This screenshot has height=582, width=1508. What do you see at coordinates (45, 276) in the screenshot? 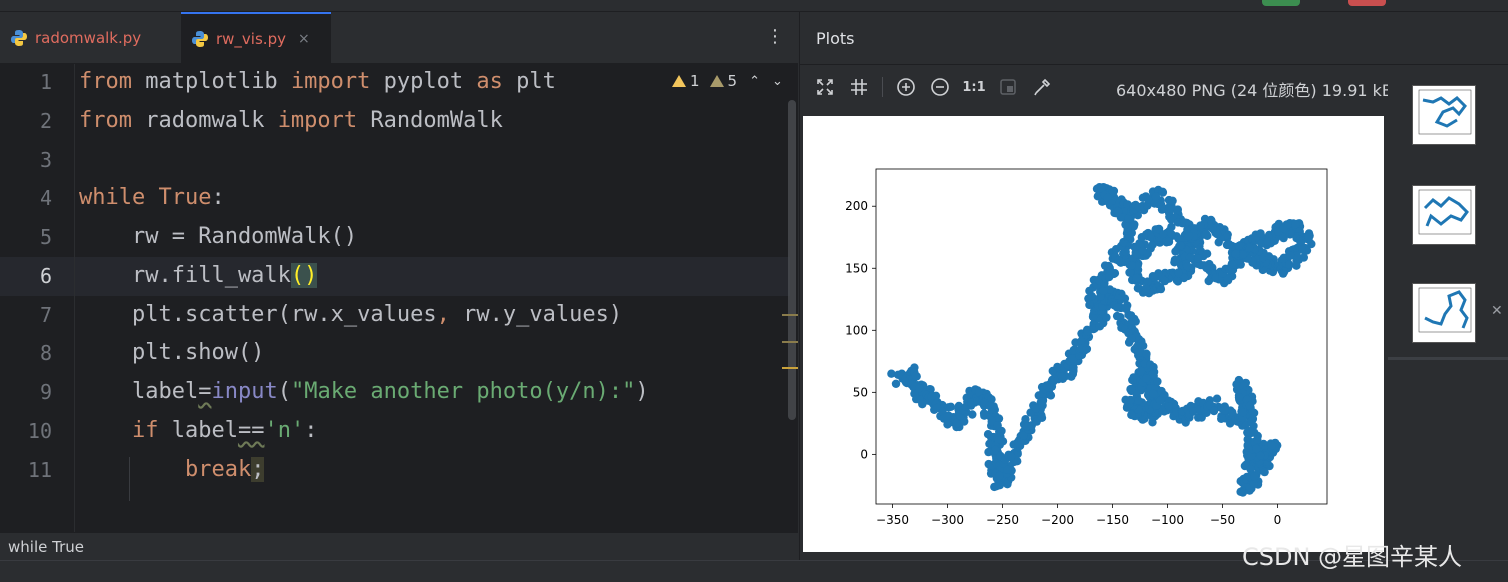
I see `line-number: 6` at bounding box center [45, 276].